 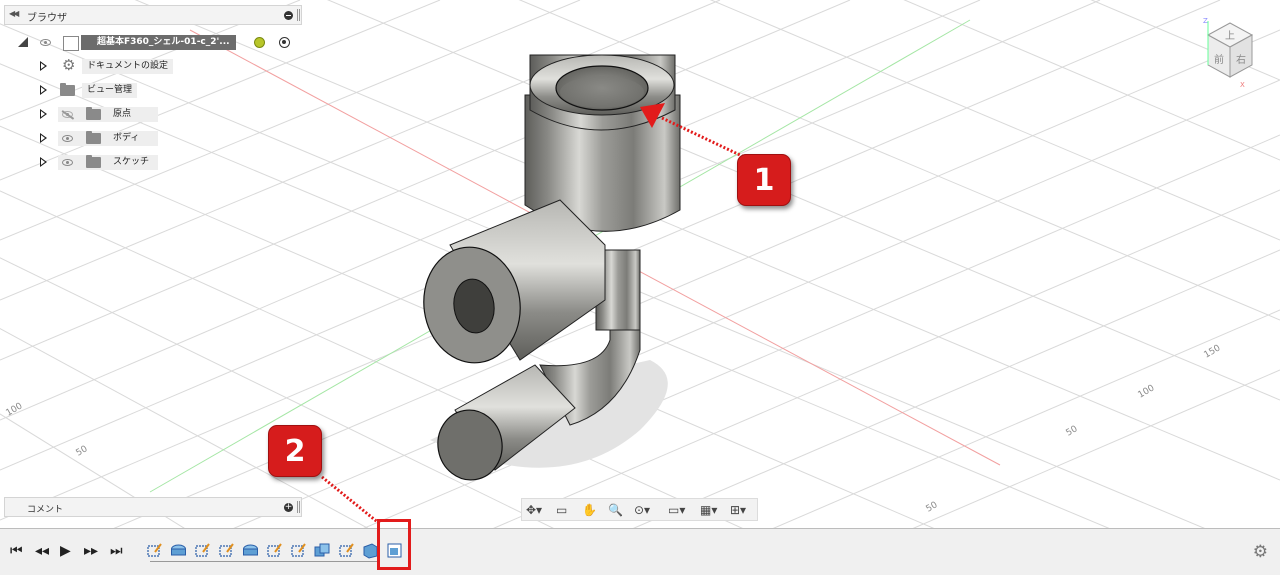 What do you see at coordinates (589, 510) in the screenshot?
I see `pan-icon: ✋` at bounding box center [589, 510].